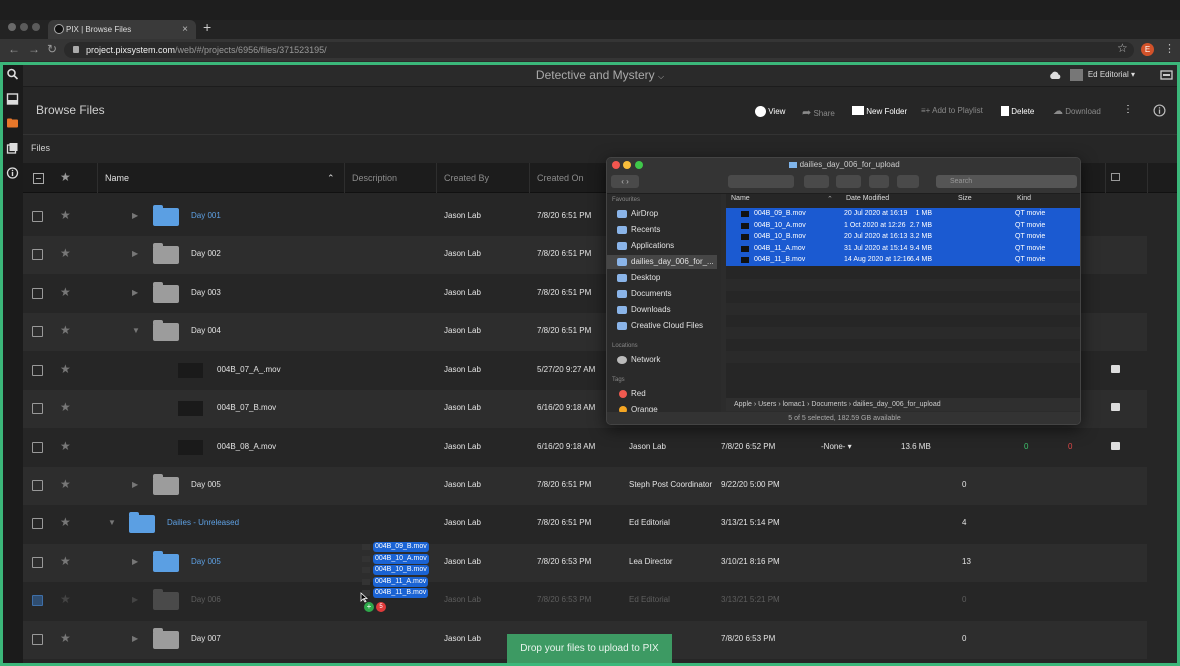 The width and height of the screenshot is (1180, 666). I want to click on close-tab-icon: ×, so click(185, 29).